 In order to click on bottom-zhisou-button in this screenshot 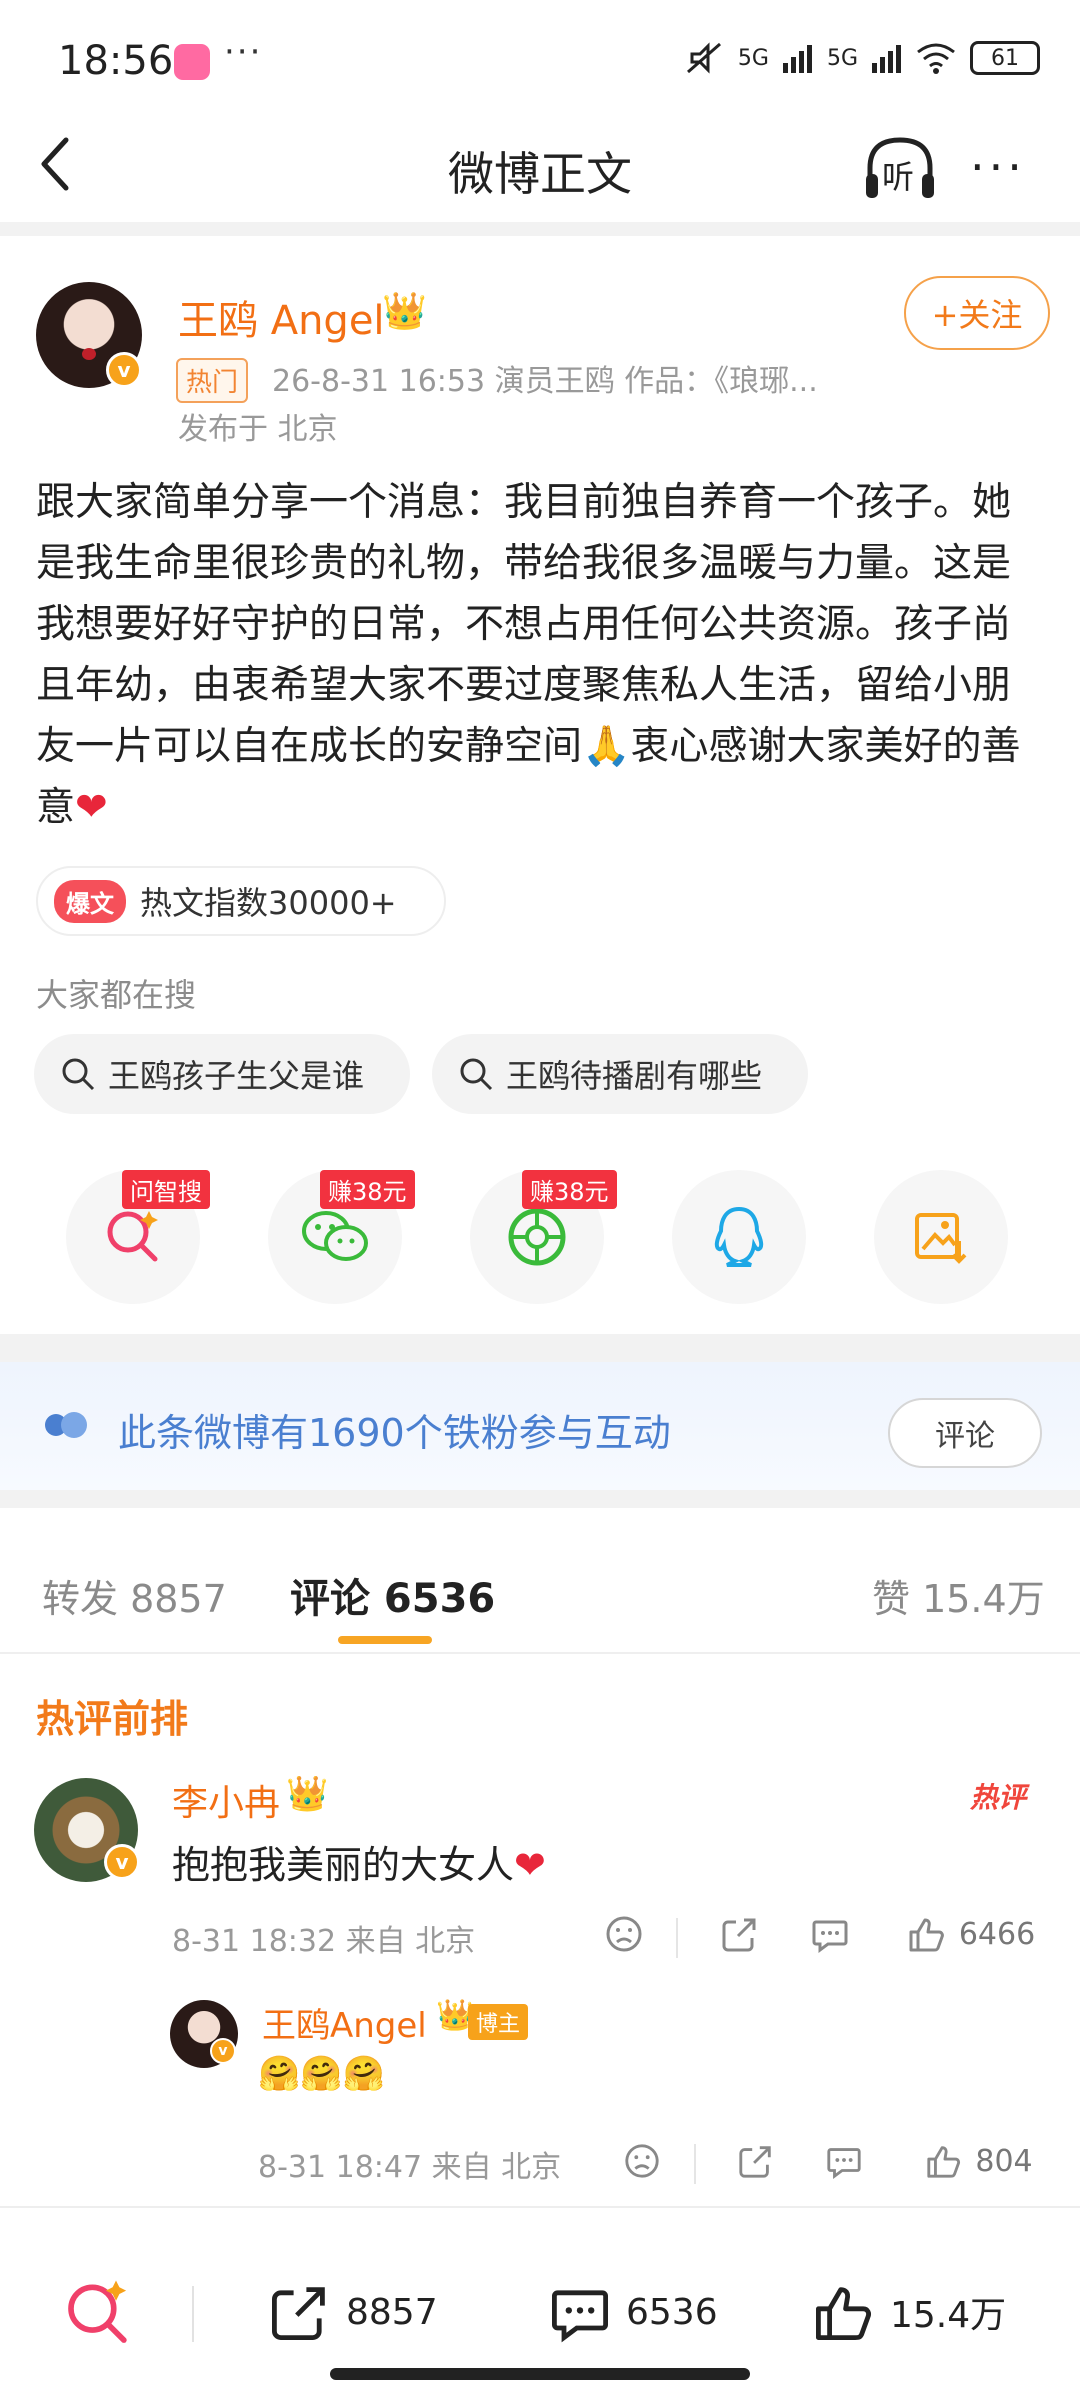, I will do `click(98, 2312)`.